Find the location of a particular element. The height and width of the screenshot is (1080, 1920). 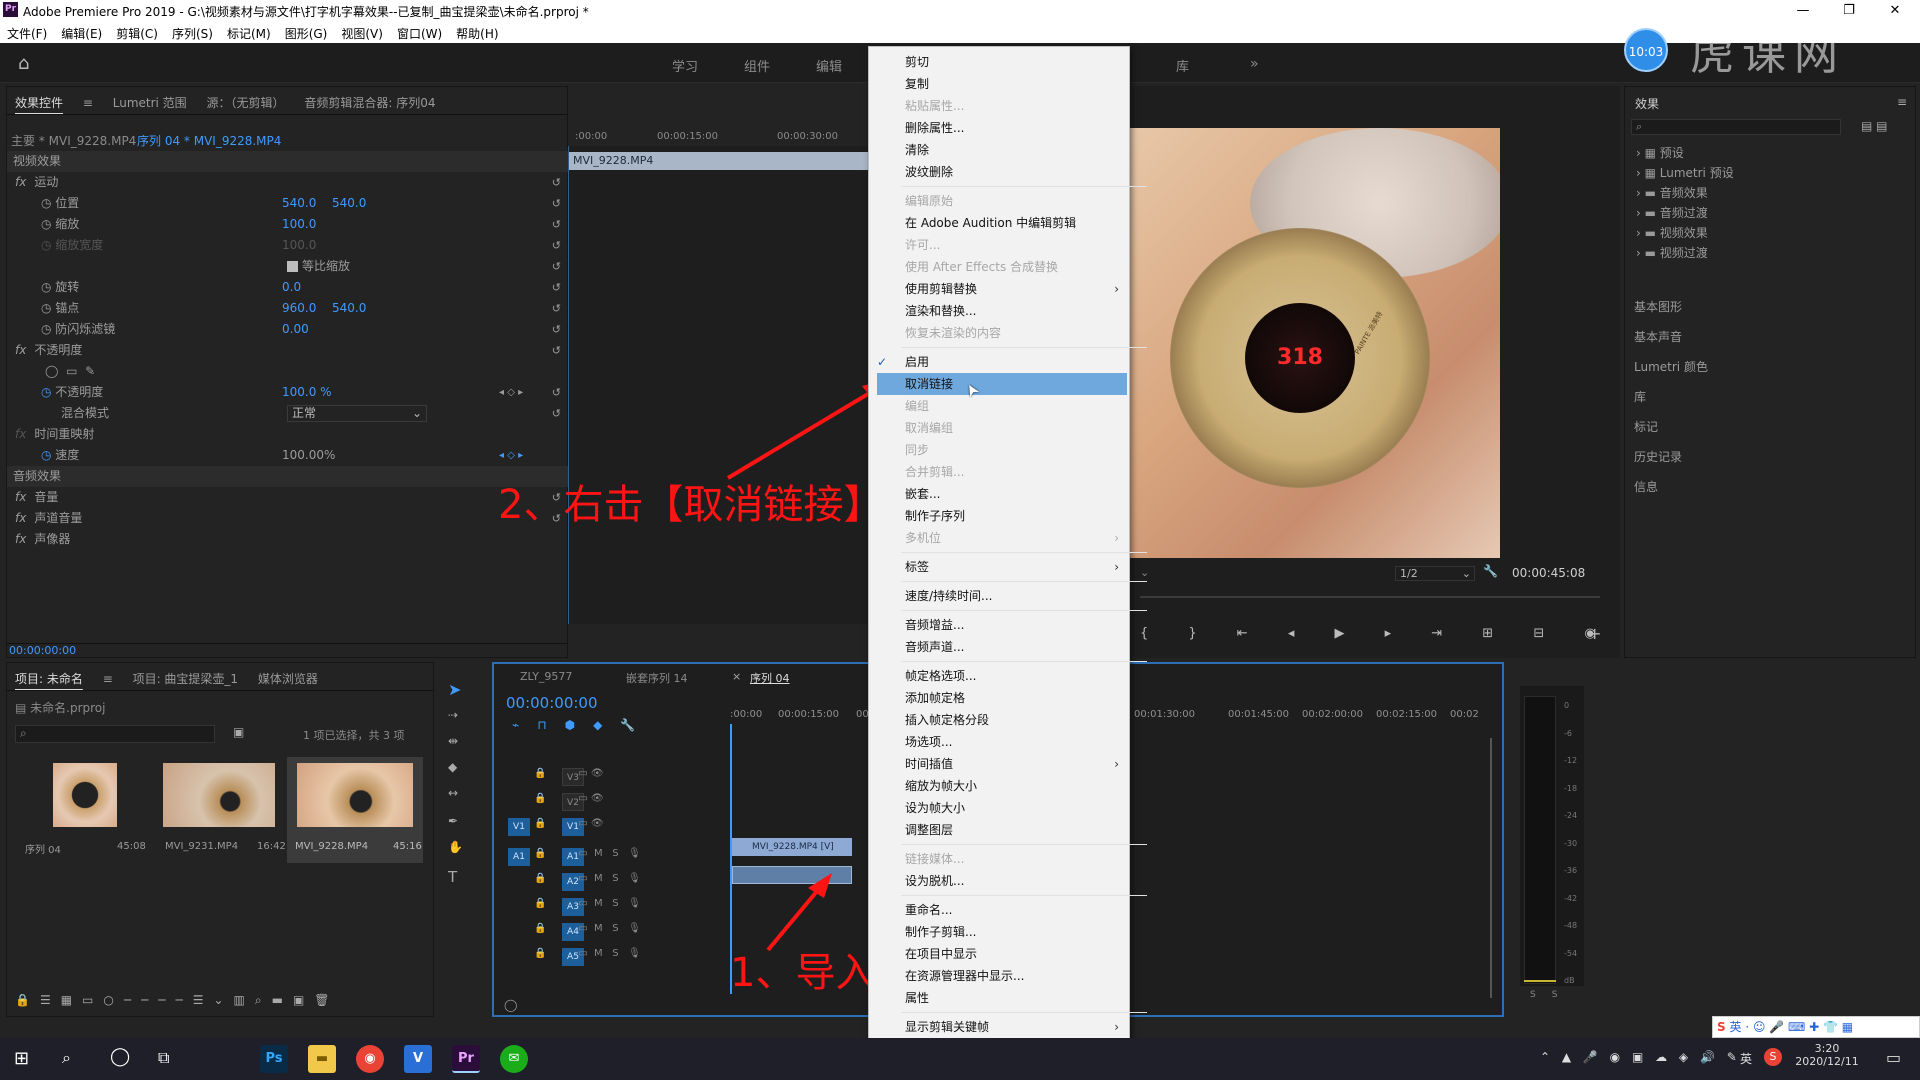

clock: 3:20 2020/12/11 is located at coordinates (1827, 1055).